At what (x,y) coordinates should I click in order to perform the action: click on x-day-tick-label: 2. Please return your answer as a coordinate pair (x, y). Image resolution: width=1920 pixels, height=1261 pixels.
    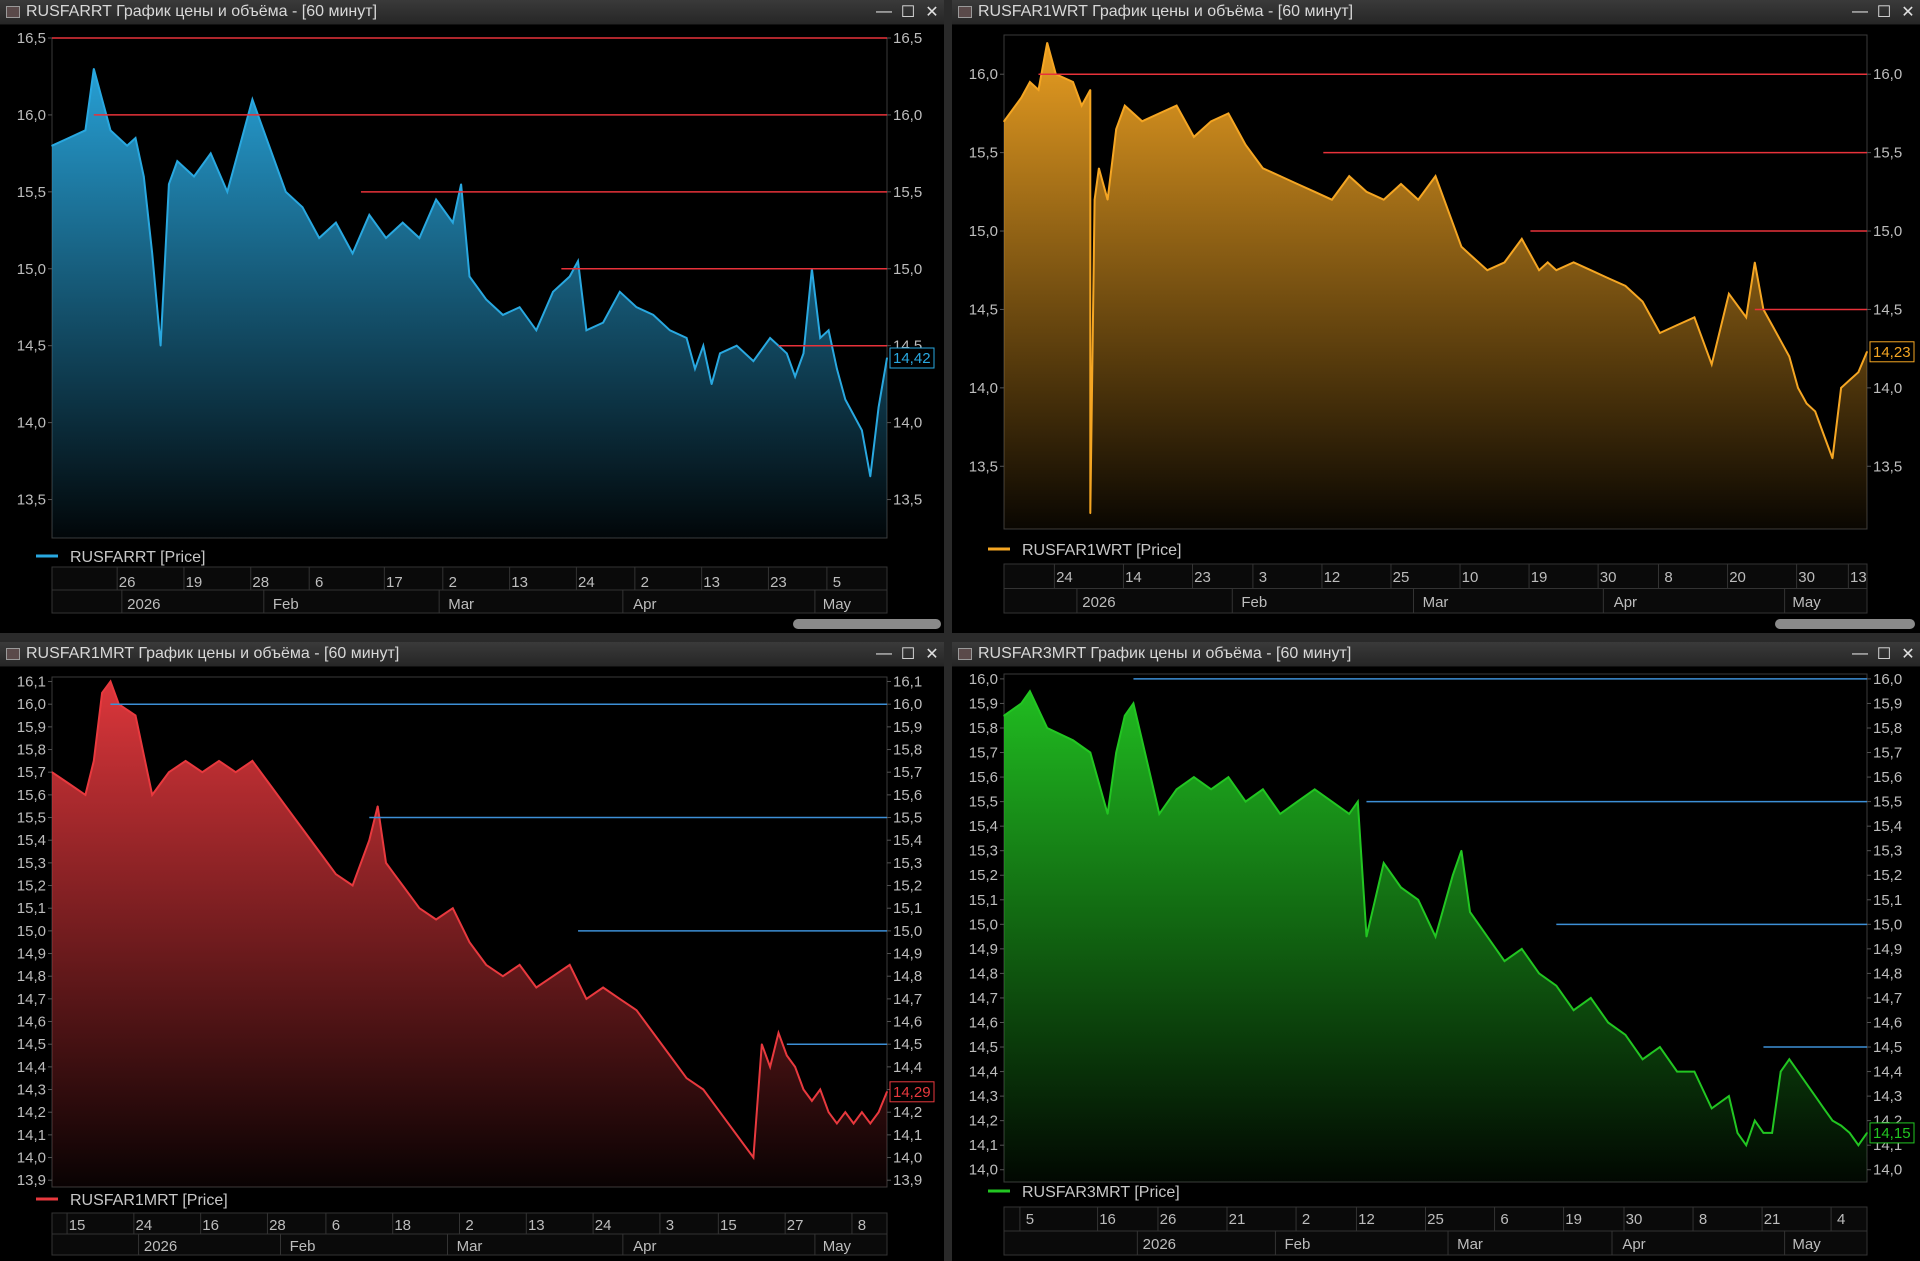
    Looking at the image, I should click on (645, 582).